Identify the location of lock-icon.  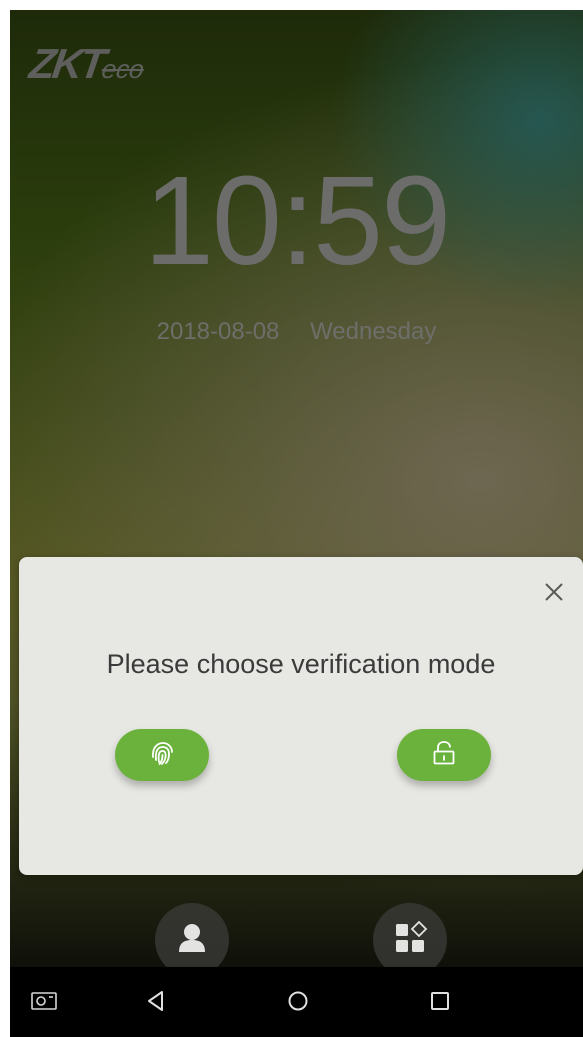
(444, 755).